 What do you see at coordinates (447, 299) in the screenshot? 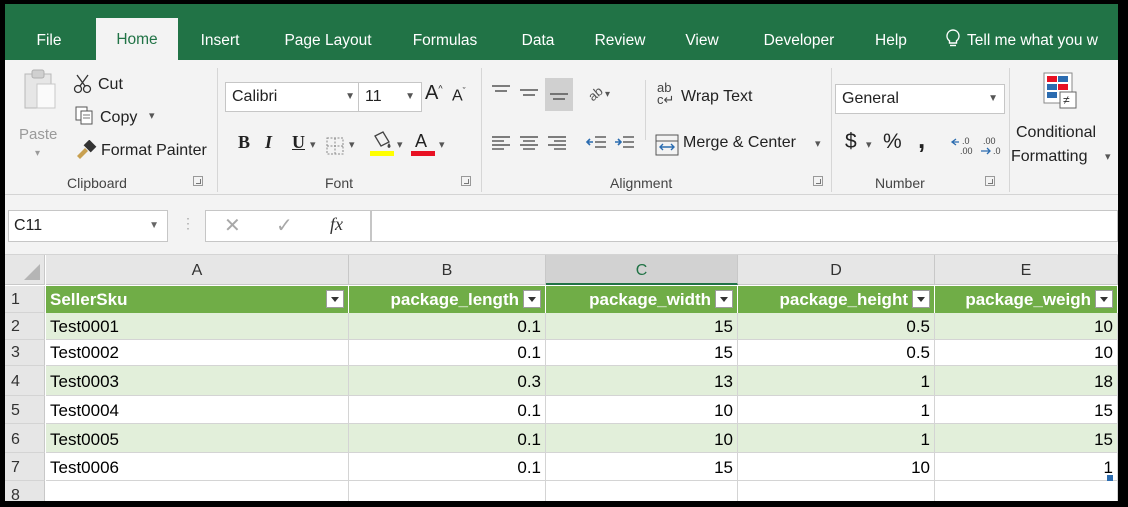
I see `header-cell-package-length: package_length` at bounding box center [447, 299].